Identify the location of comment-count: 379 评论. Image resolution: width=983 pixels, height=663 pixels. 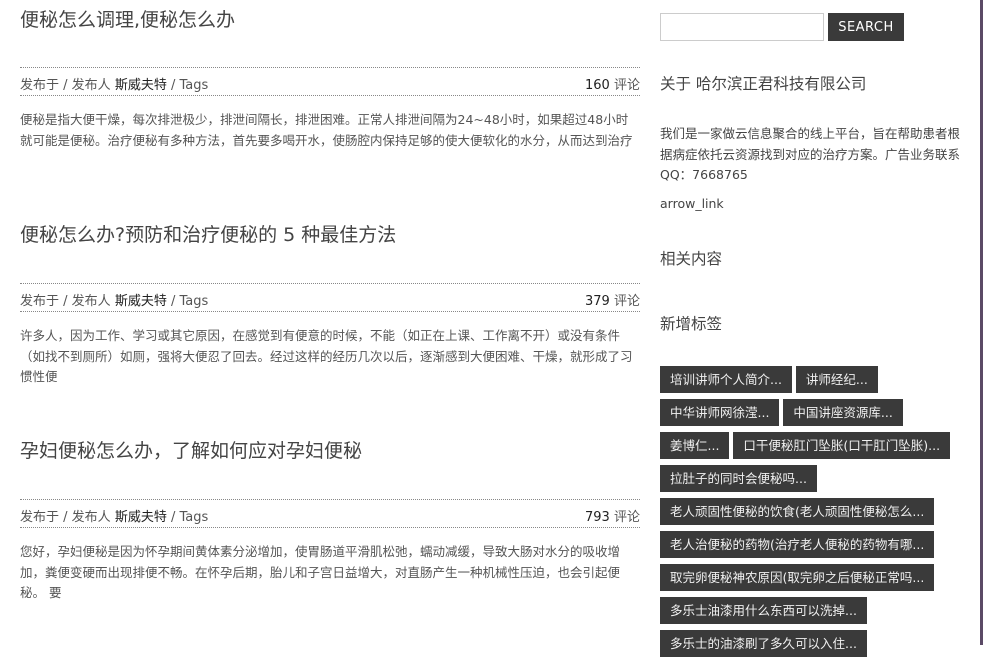
(612, 299).